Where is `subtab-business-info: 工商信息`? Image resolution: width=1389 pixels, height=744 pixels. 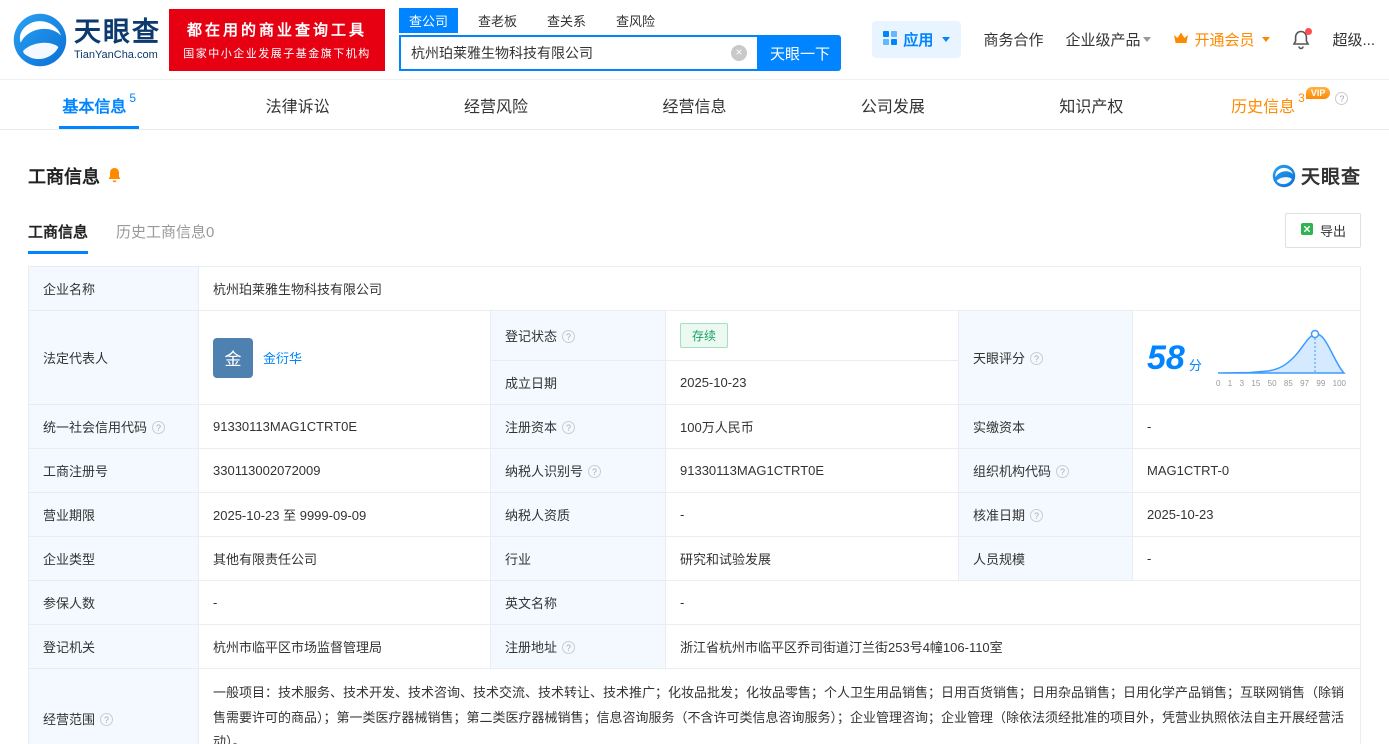
subtab-business-info: 工商信息 is located at coordinates (58, 237).